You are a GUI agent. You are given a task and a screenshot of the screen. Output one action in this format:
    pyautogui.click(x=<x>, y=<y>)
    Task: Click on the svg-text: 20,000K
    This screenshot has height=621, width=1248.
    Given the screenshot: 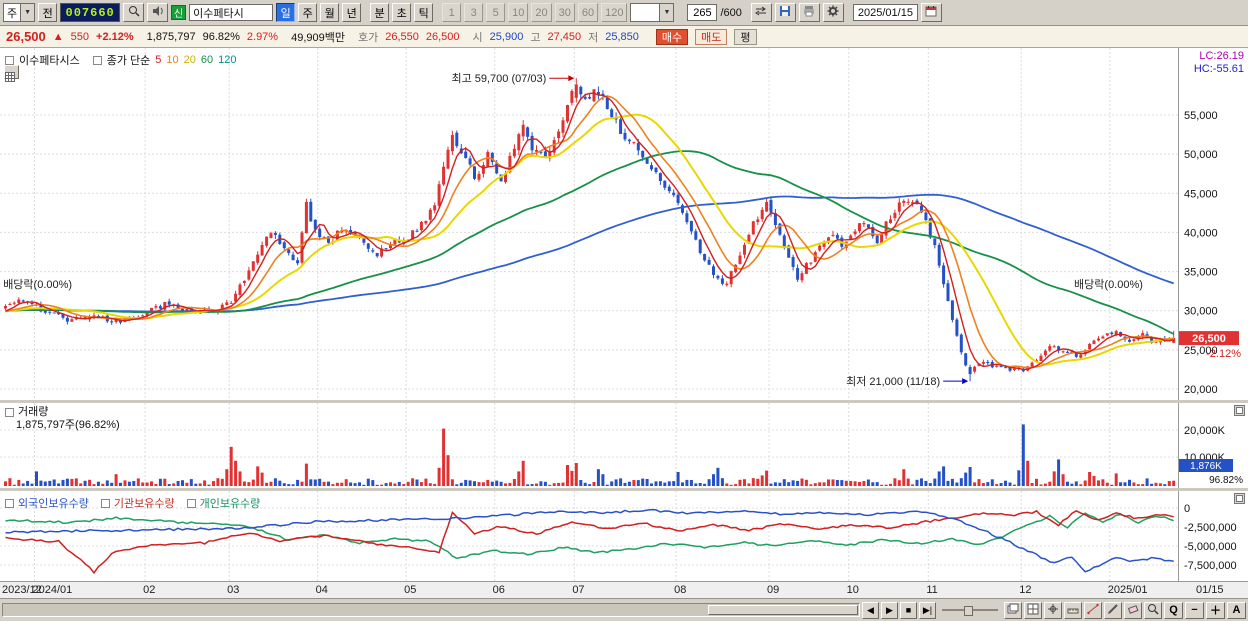 What is the action you would take?
    pyautogui.click(x=1205, y=431)
    